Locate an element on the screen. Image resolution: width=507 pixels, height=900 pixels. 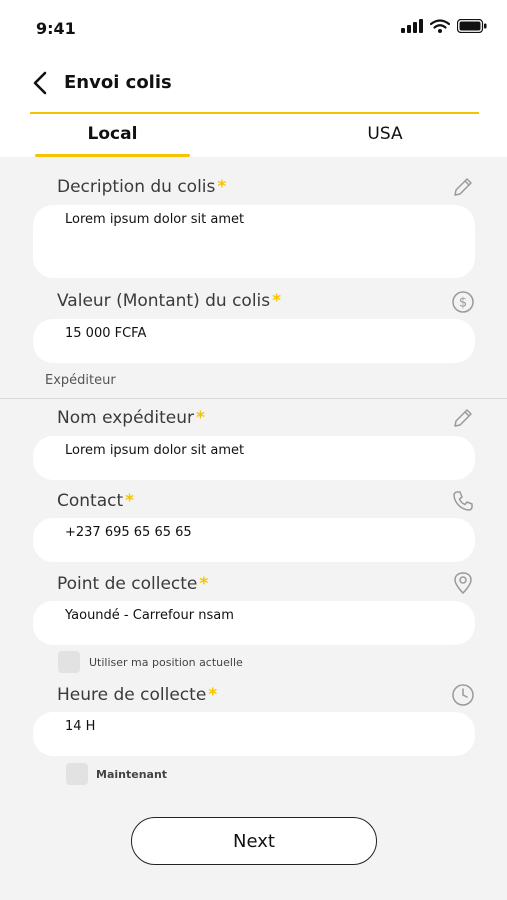
valeur-value: 15 000 FCFA is located at coordinates (106, 333).